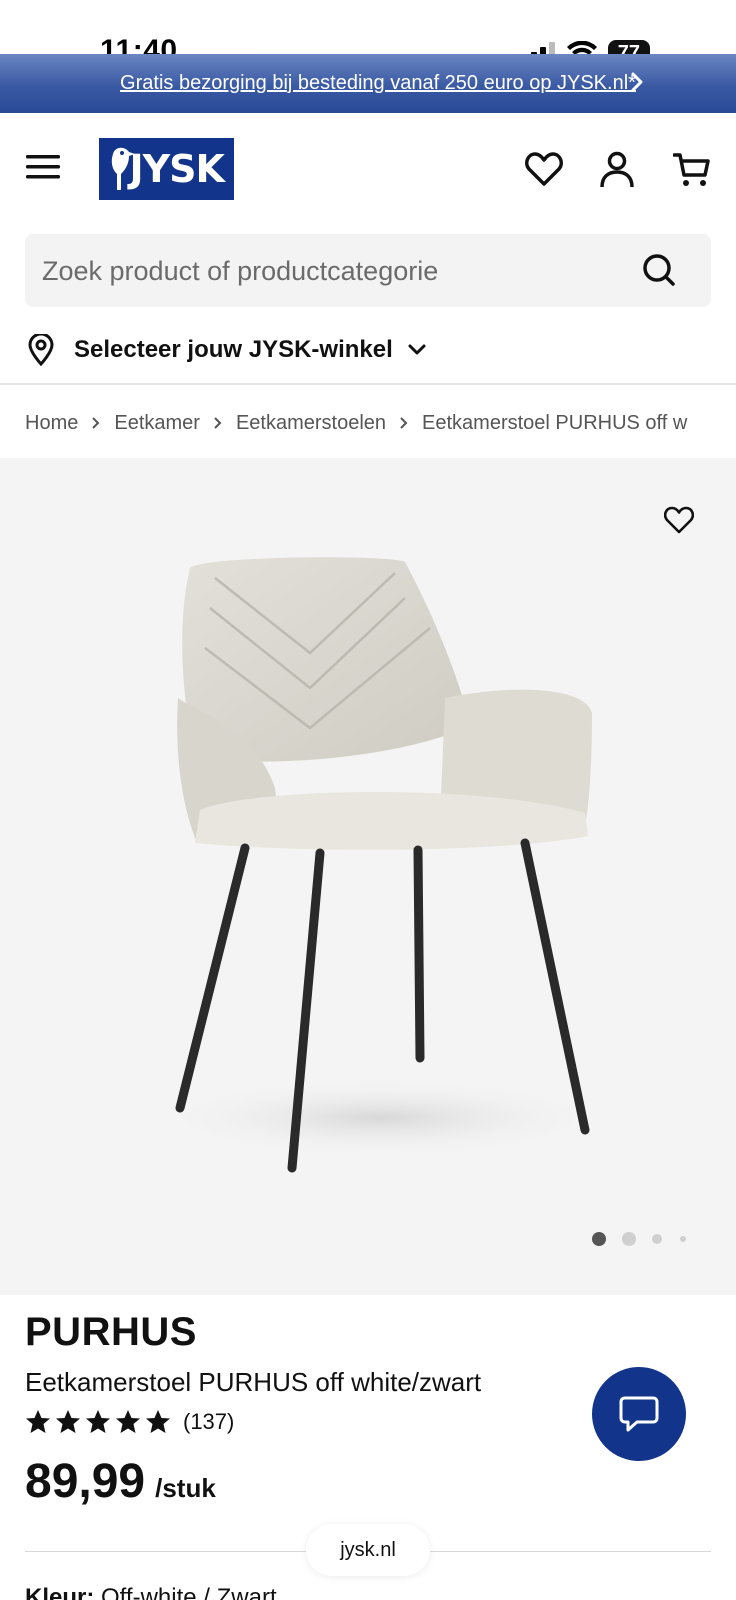  Describe the element at coordinates (85, 1481) in the screenshot. I see `price-value: 89,99` at that location.